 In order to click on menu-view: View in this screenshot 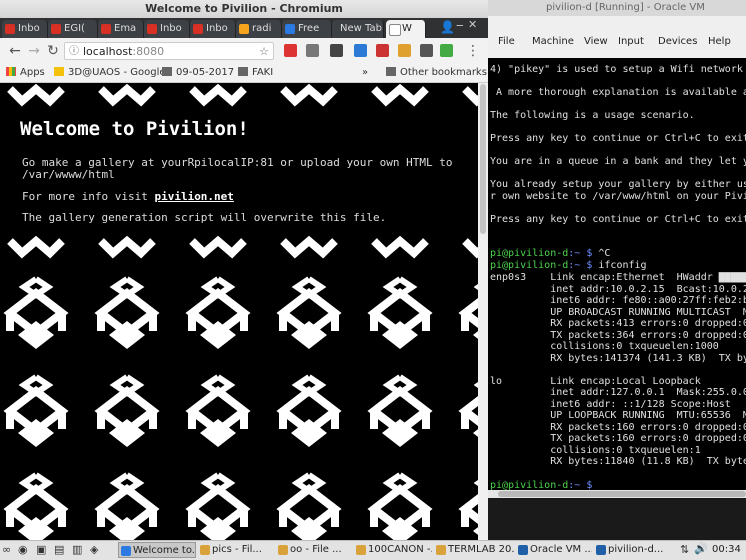, I will do `click(596, 41)`.